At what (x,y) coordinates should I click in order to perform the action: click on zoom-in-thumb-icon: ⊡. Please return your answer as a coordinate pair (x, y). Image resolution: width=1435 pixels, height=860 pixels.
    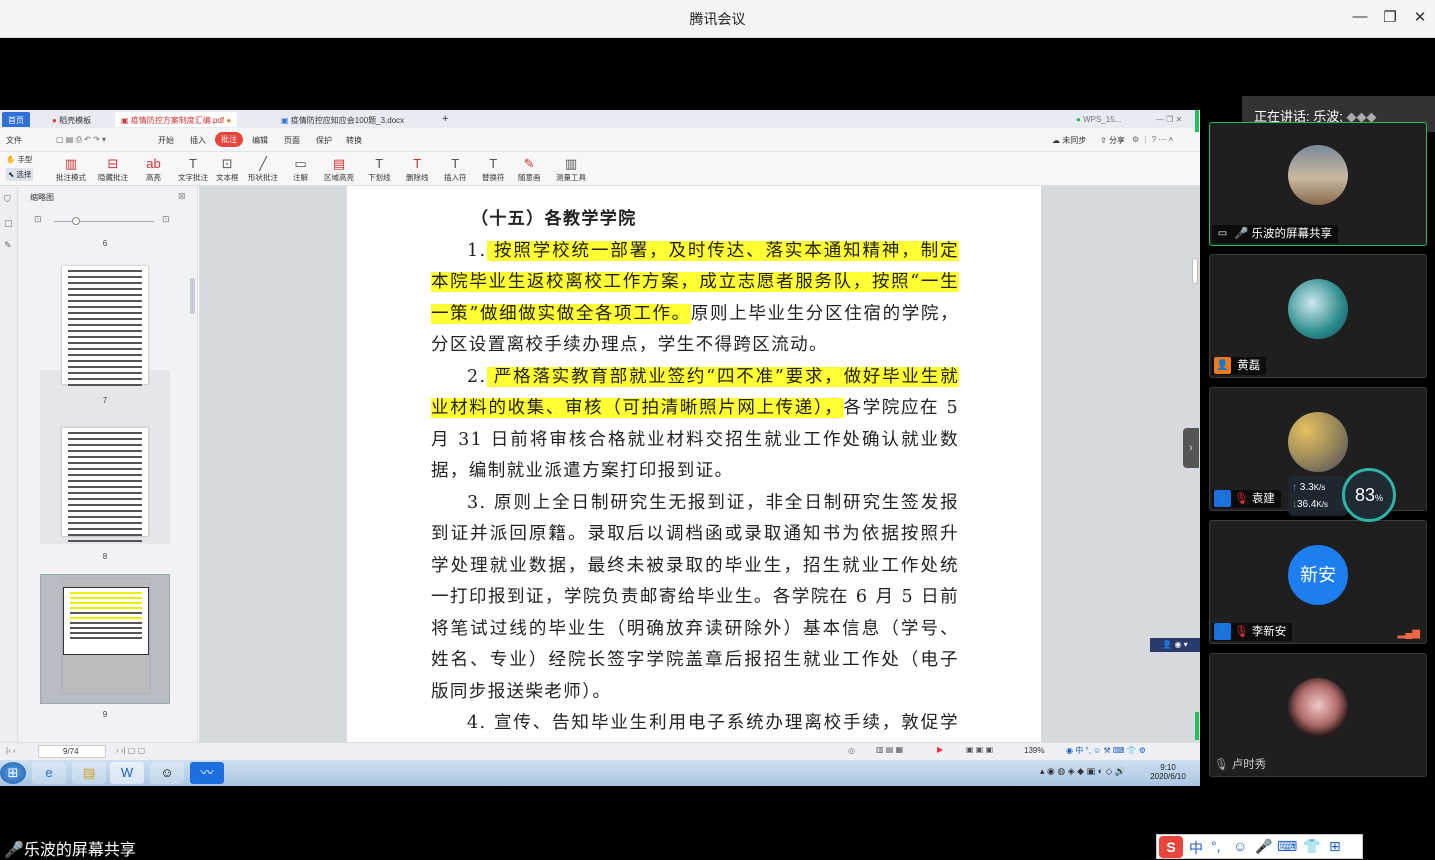
    Looking at the image, I should click on (166, 219).